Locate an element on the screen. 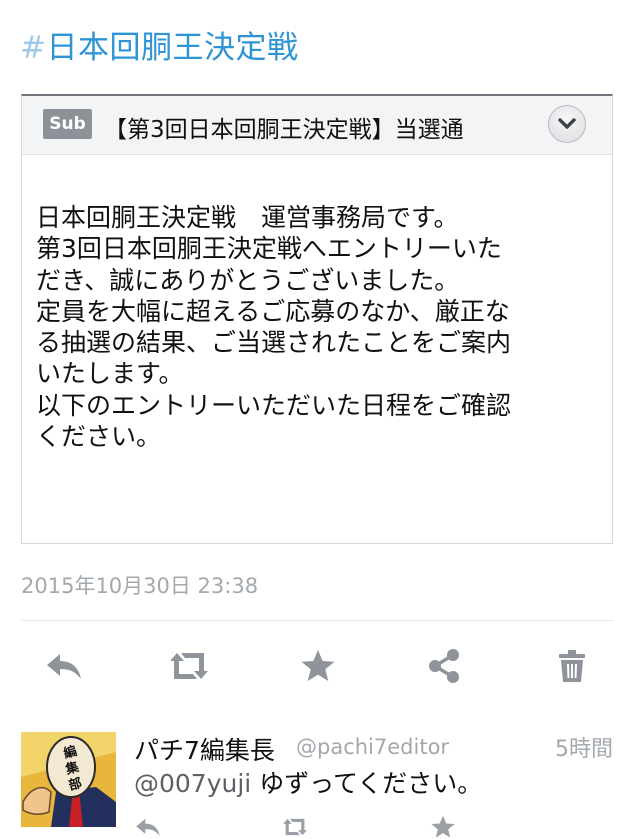  reply-button is located at coordinates (64, 666).